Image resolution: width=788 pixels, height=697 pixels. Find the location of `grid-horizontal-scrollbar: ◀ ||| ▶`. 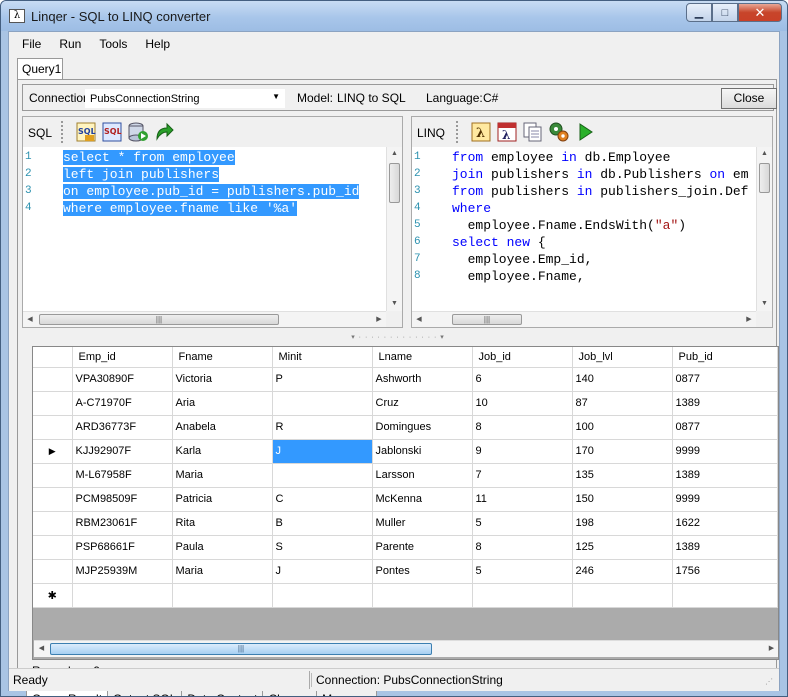

grid-horizontal-scrollbar: ◀ ||| ▶ is located at coordinates (406, 648).